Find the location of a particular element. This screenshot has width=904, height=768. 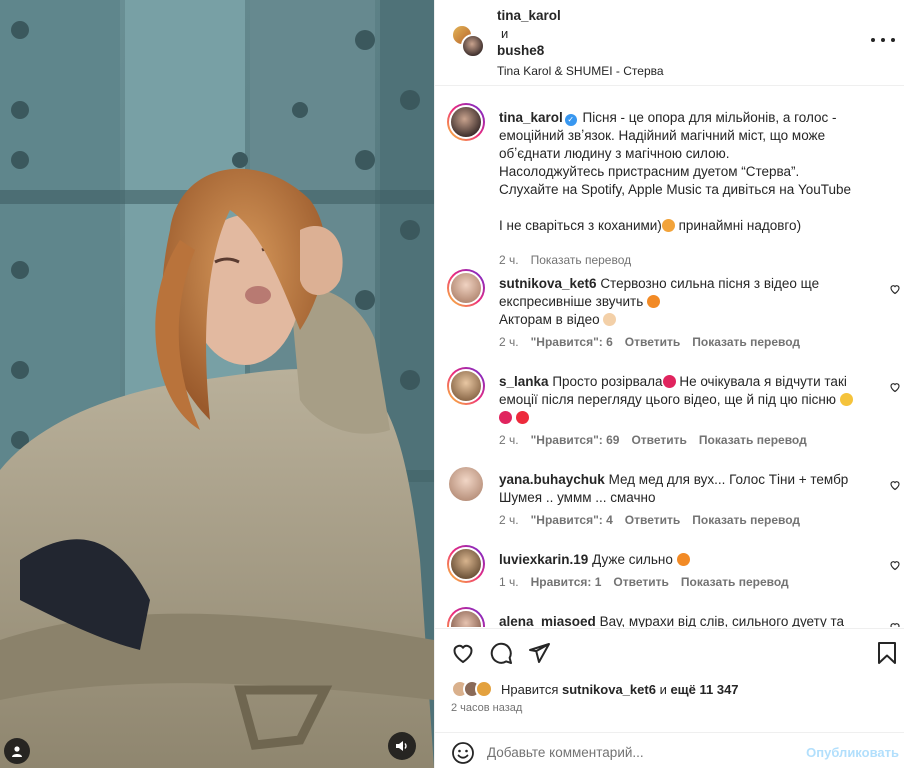

header-username-1: tina_karol is located at coordinates (529, 15).